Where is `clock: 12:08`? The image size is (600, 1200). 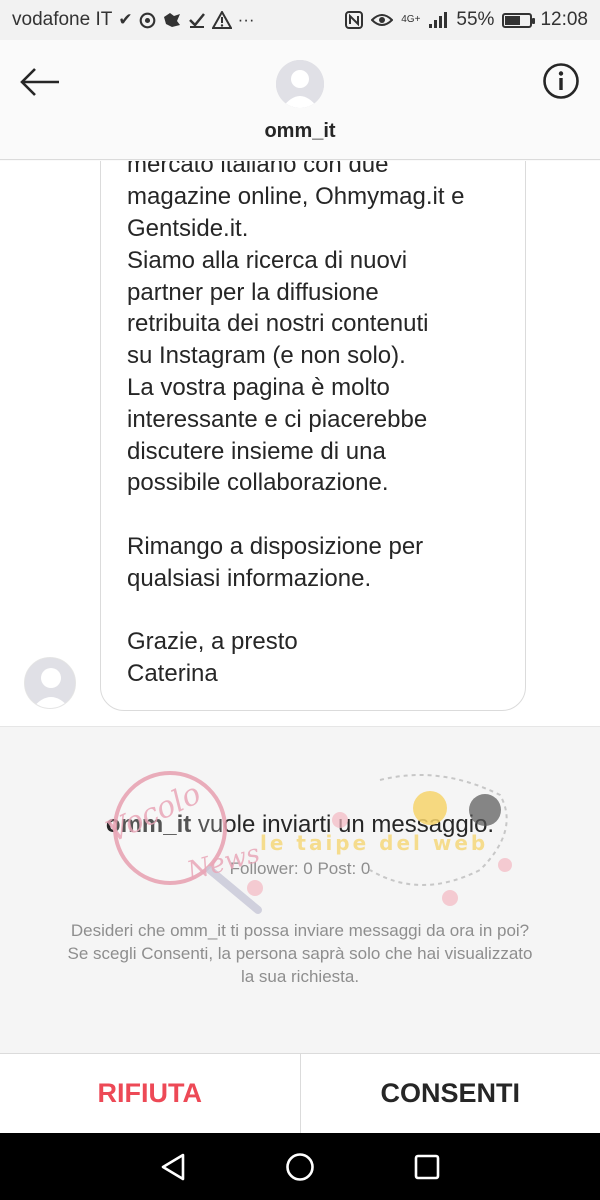
clock: 12:08 is located at coordinates (564, 19).